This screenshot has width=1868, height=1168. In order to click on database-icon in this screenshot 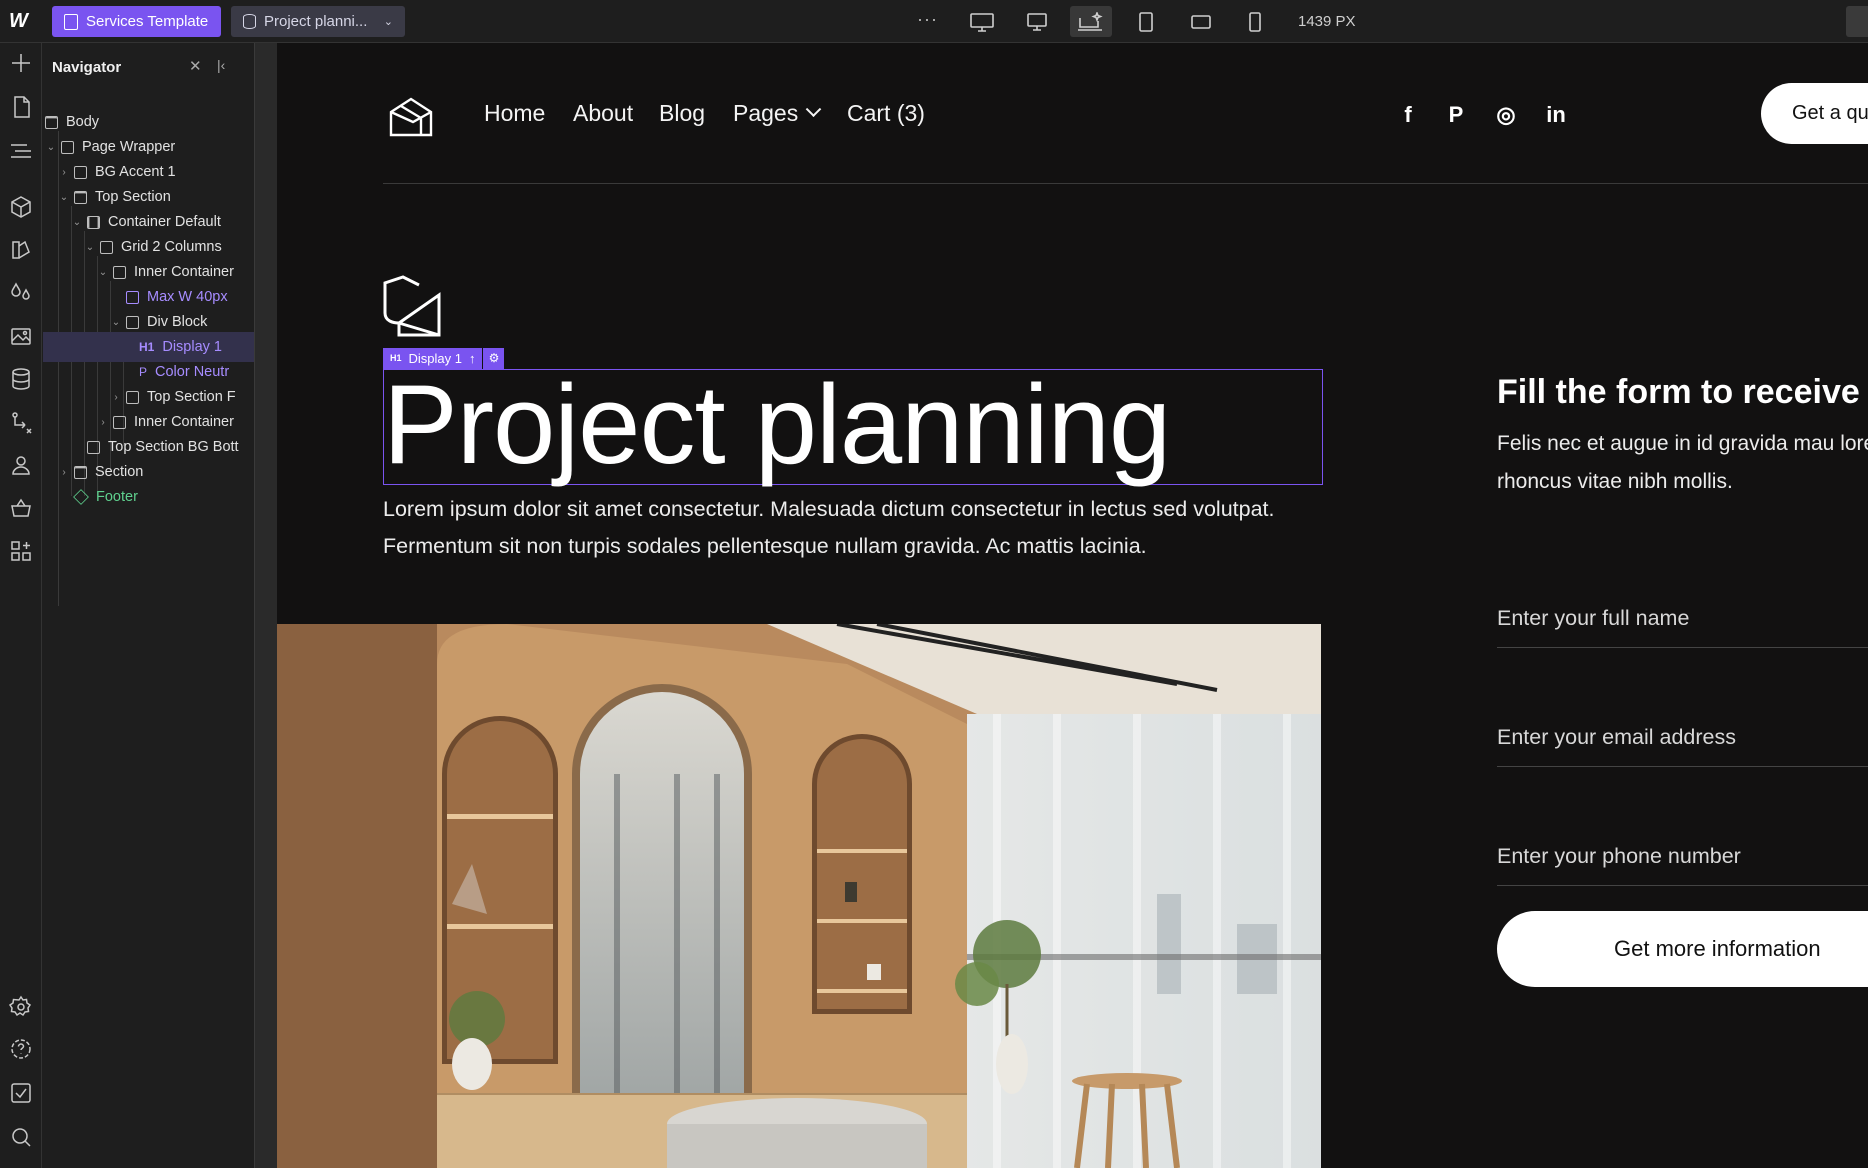, I will do `click(249, 21)`.